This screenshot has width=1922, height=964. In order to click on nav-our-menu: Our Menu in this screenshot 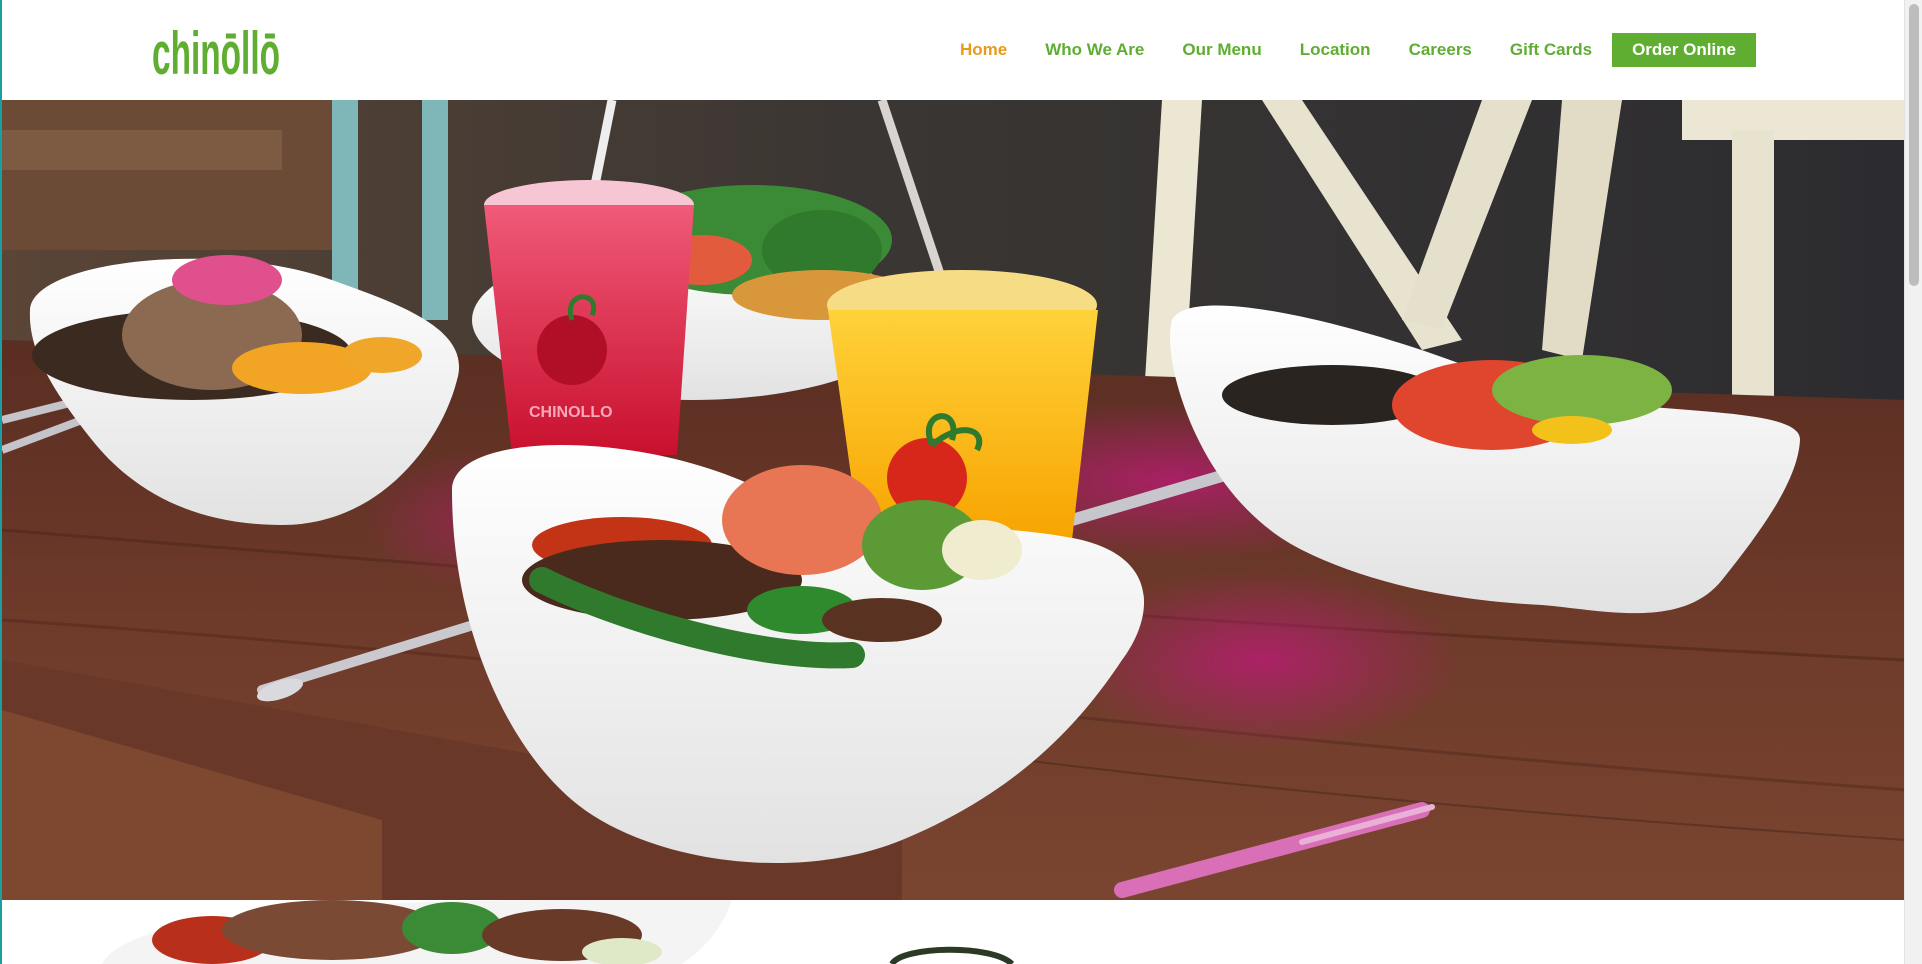, I will do `click(1221, 50)`.